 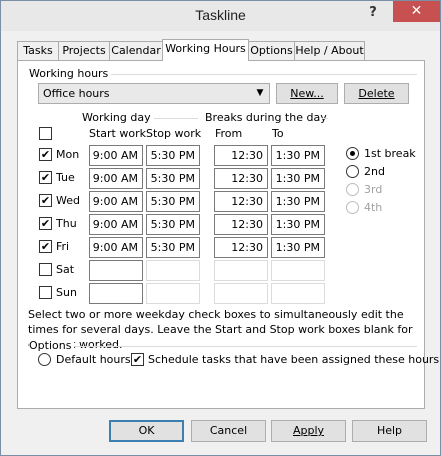 I want to click on schedule-select-value: Office hours, so click(x=76, y=93).